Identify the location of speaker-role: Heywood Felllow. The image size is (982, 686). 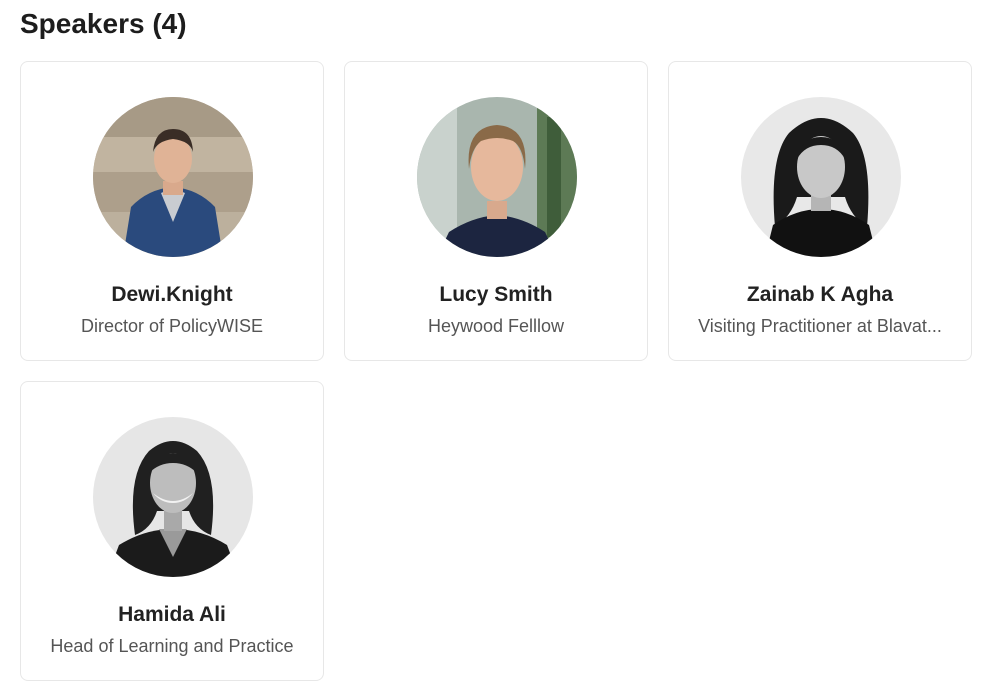
(496, 326).